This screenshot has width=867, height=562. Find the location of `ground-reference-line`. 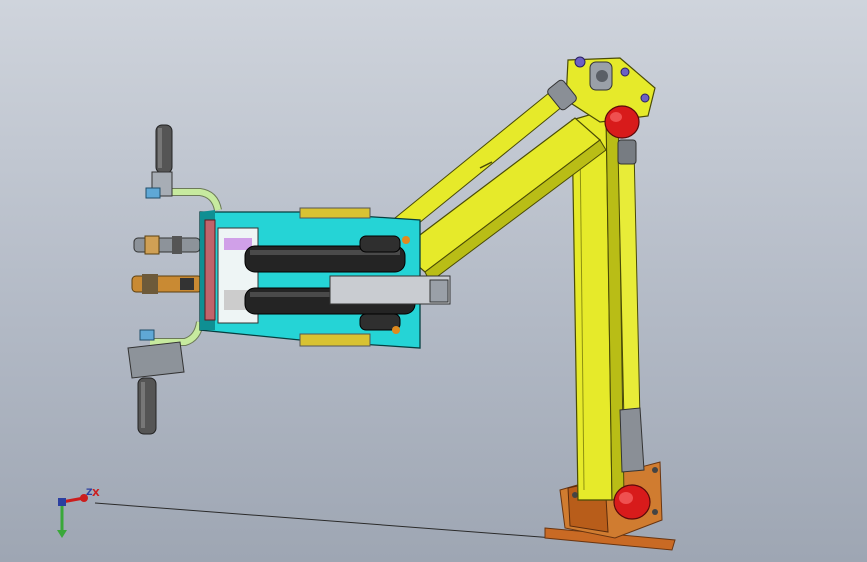

ground-reference-line is located at coordinates (337, 521).